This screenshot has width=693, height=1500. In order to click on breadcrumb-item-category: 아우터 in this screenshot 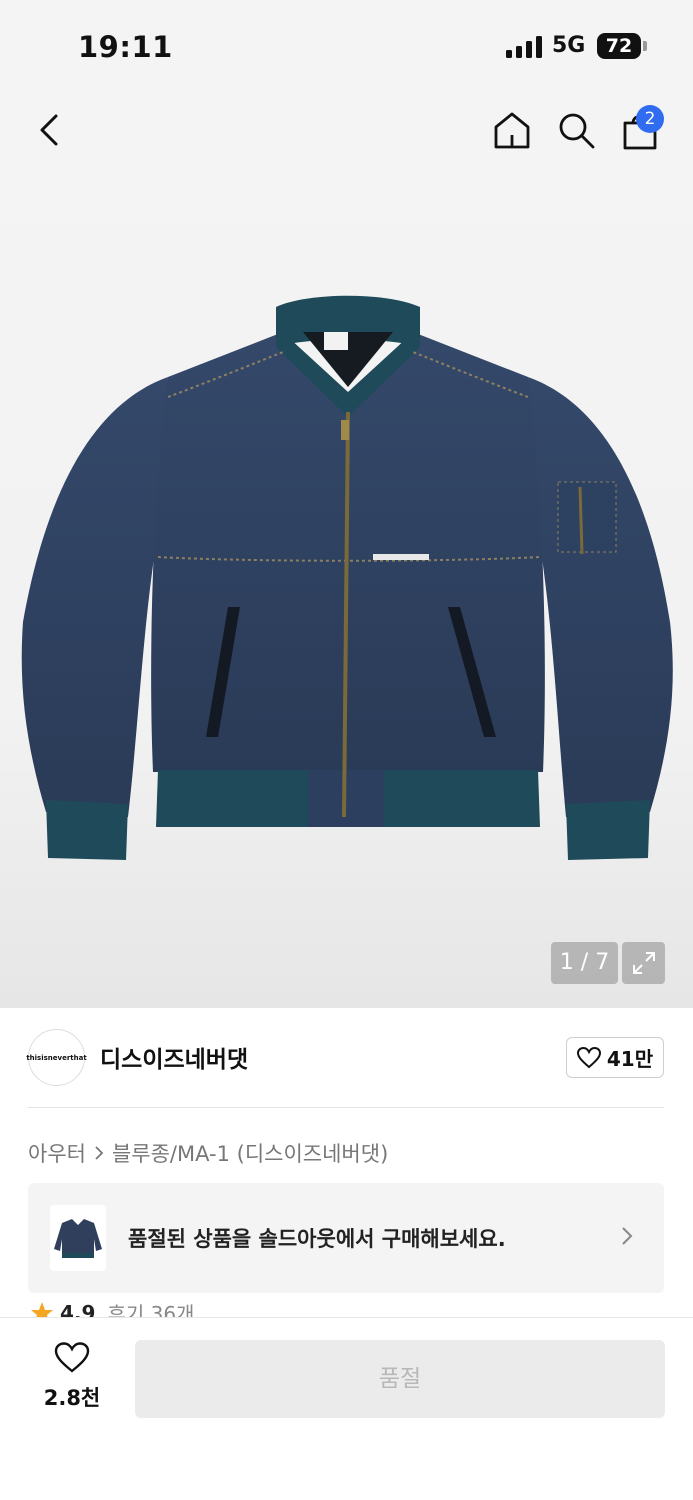, I will do `click(57, 1153)`.